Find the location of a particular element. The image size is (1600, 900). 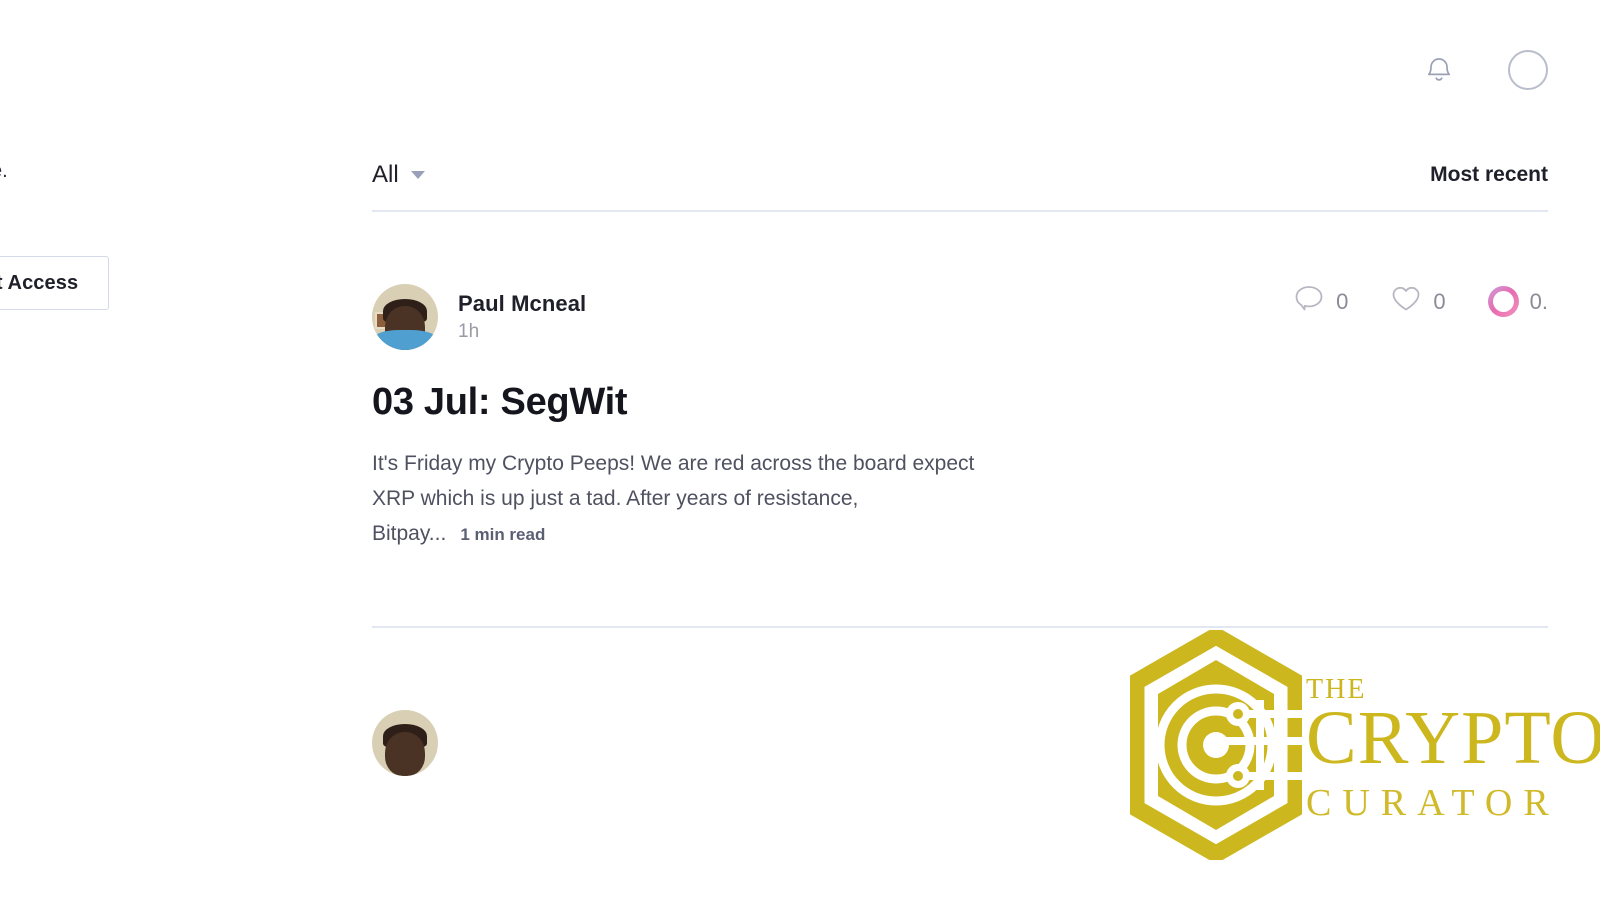

sidebar-item-voice-balance: e Balance is located at coordinates (116, 477).